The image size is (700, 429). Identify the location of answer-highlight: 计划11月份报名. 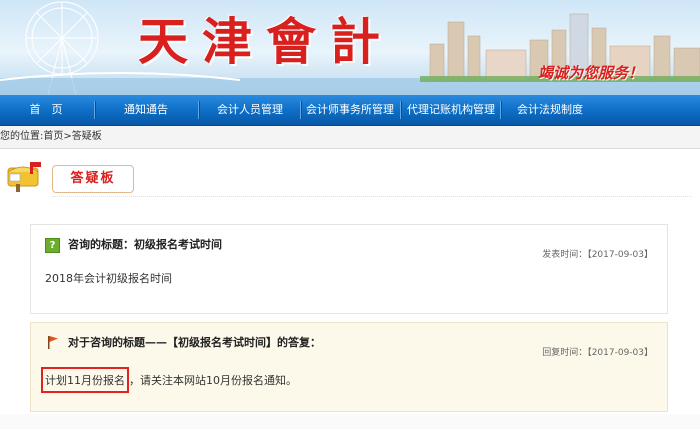
(85, 380).